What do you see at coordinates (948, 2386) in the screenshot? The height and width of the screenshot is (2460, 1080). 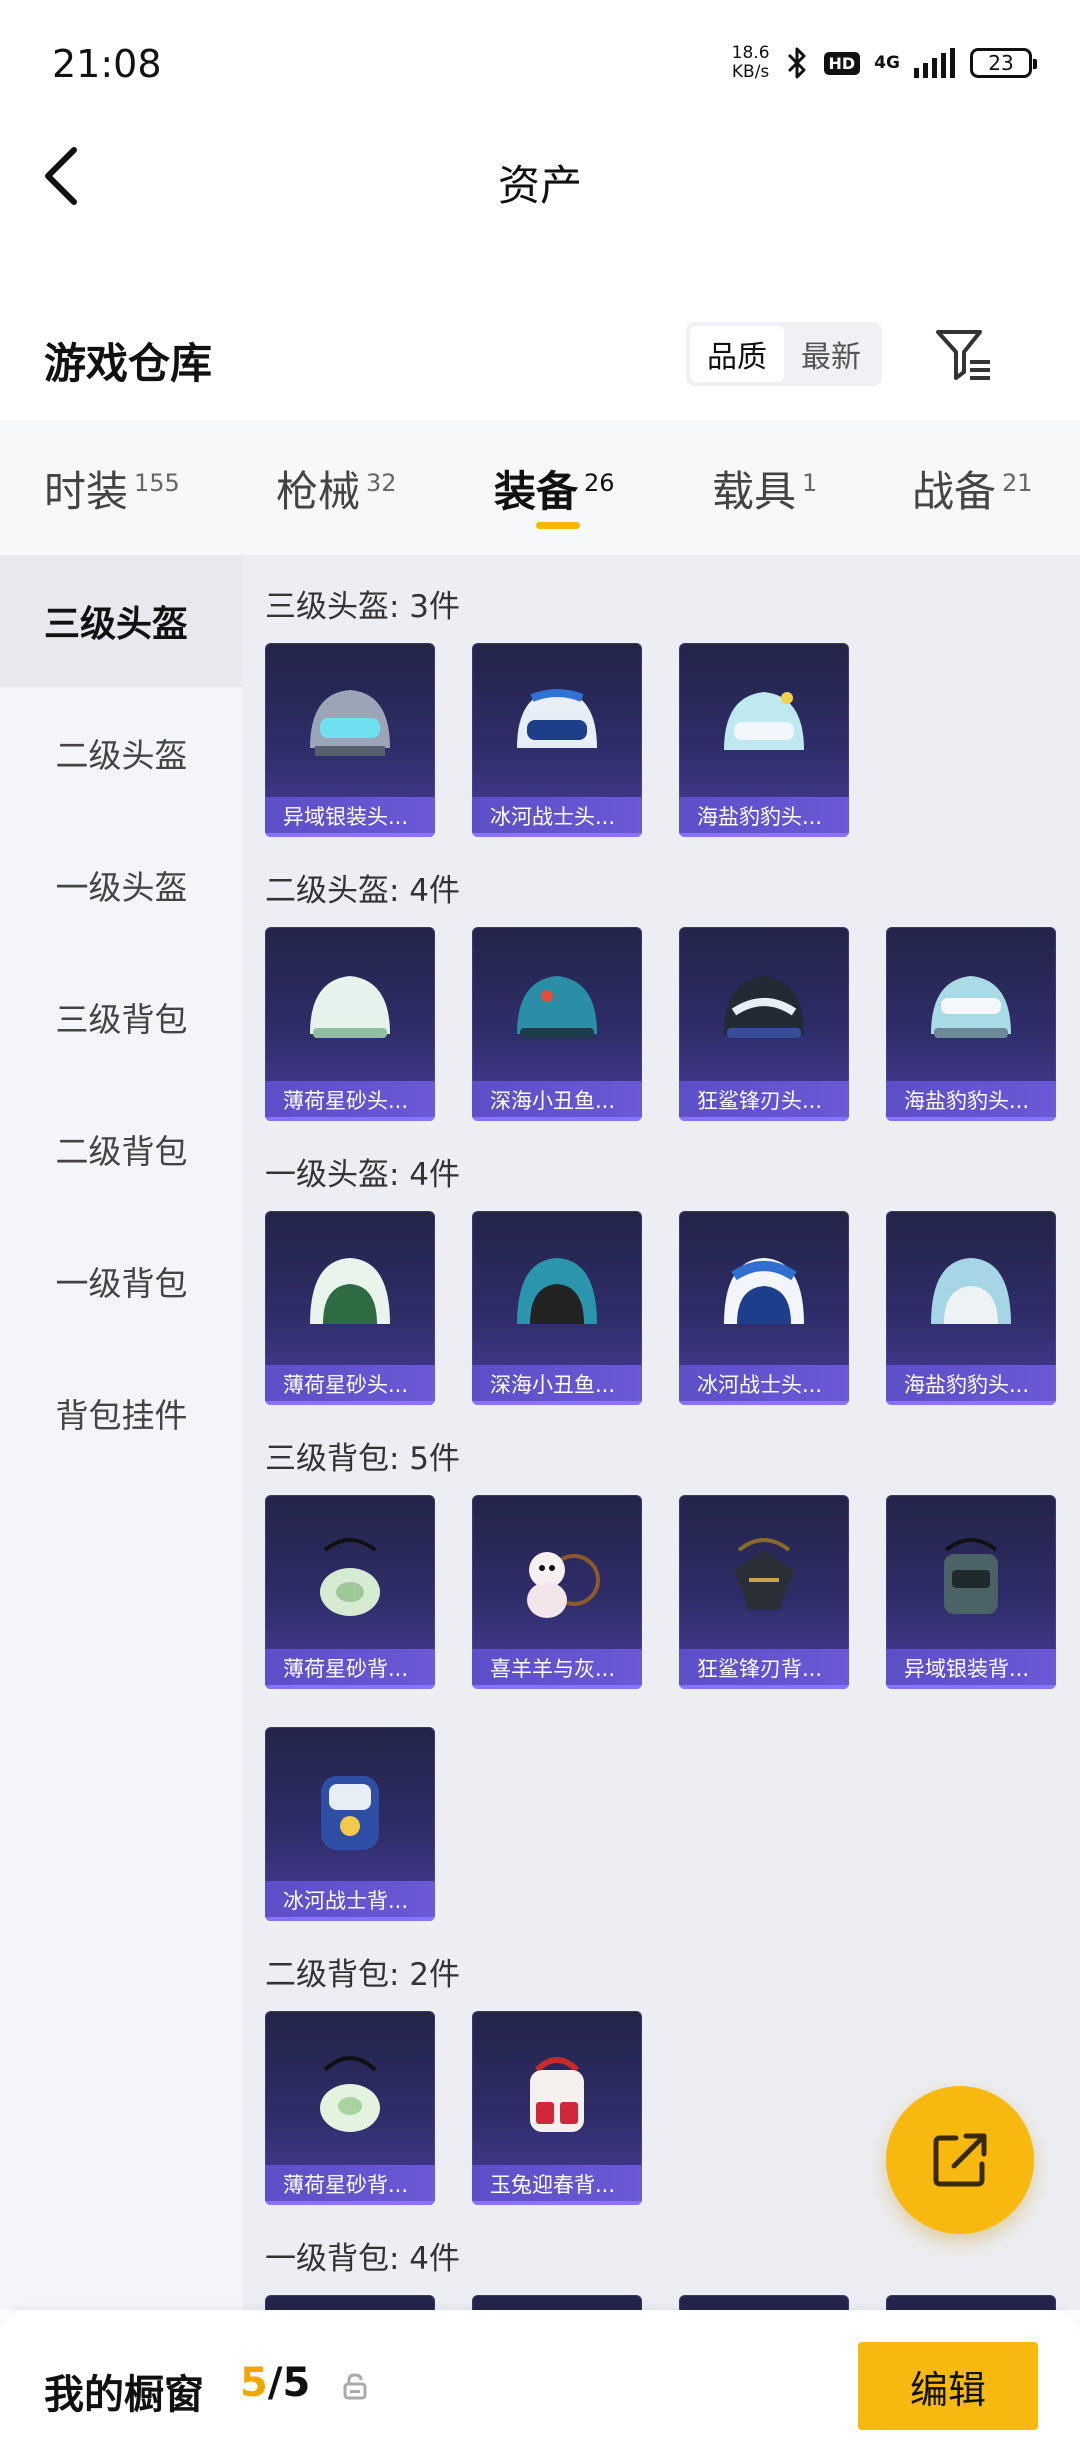 I see `edit-button: 编辑` at bounding box center [948, 2386].